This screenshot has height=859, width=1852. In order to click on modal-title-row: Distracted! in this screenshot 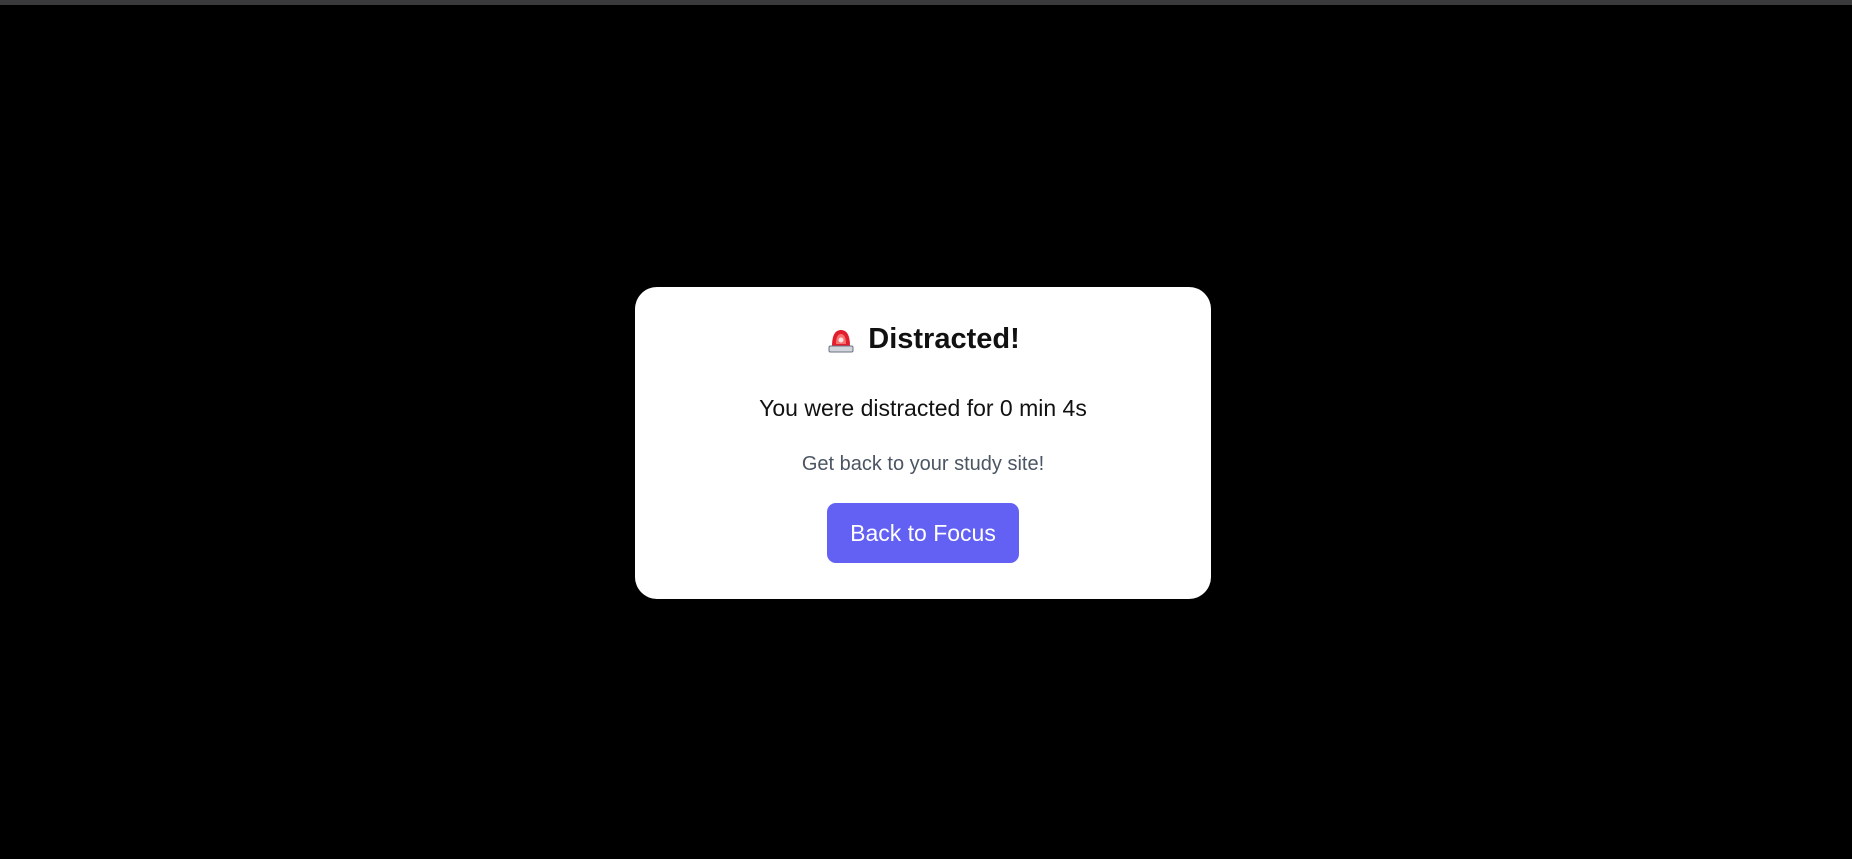, I will do `click(923, 339)`.